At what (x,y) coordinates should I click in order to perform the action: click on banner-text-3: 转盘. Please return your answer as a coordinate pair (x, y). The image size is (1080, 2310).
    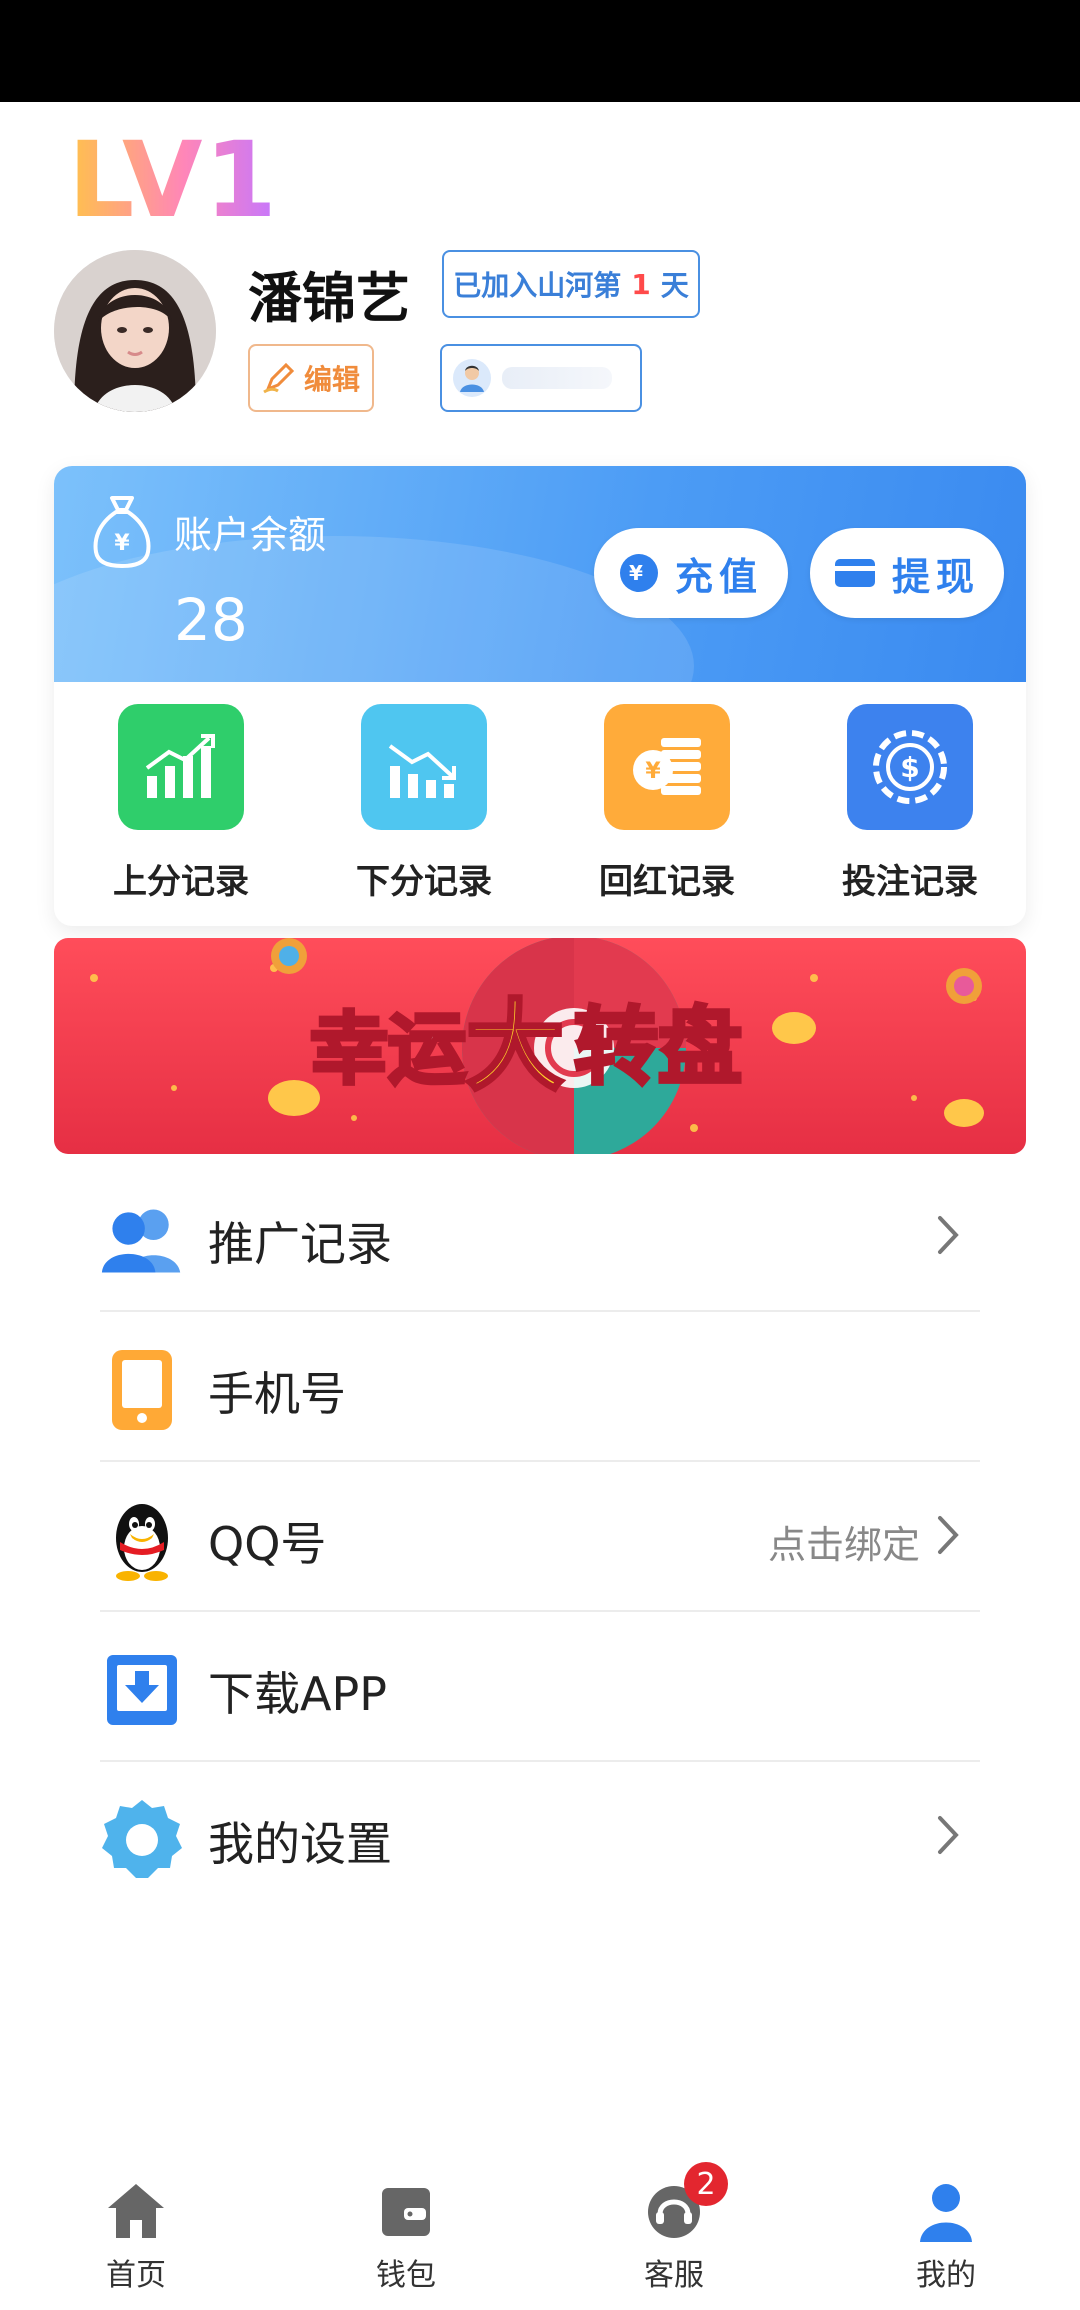
    Looking at the image, I should click on (658, 1047).